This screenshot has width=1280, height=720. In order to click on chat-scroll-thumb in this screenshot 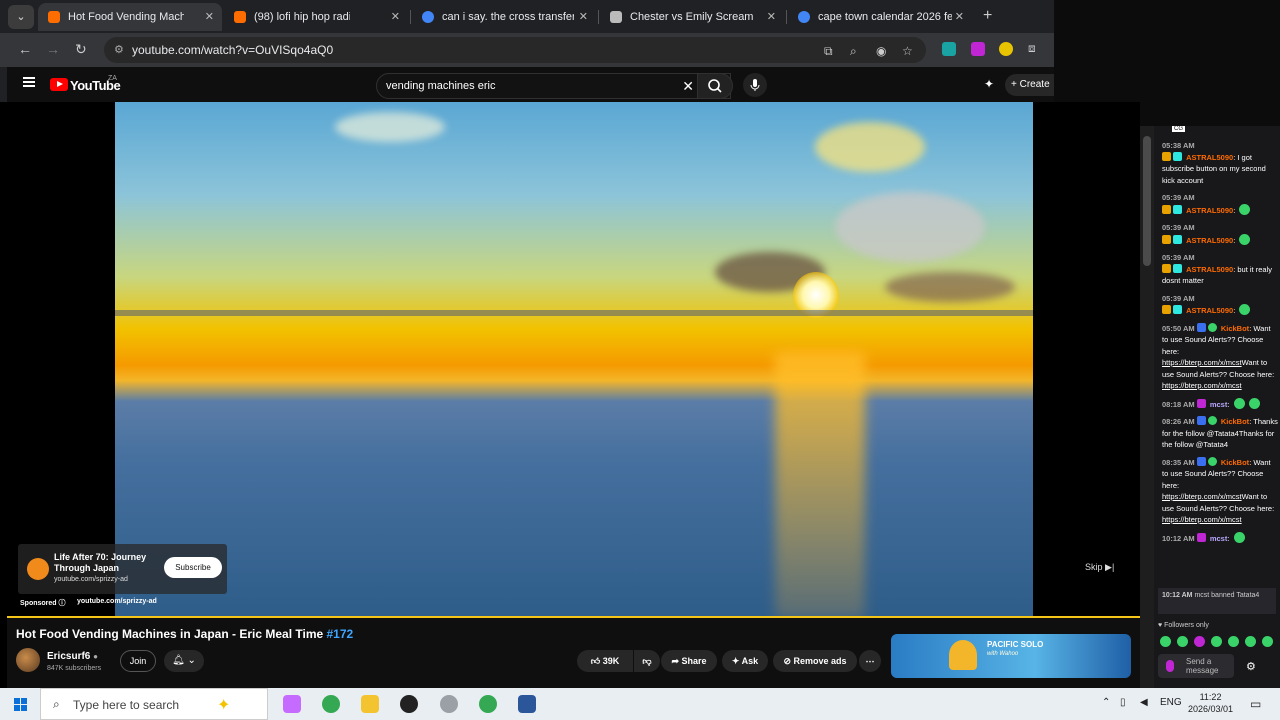, I will do `click(1147, 201)`.